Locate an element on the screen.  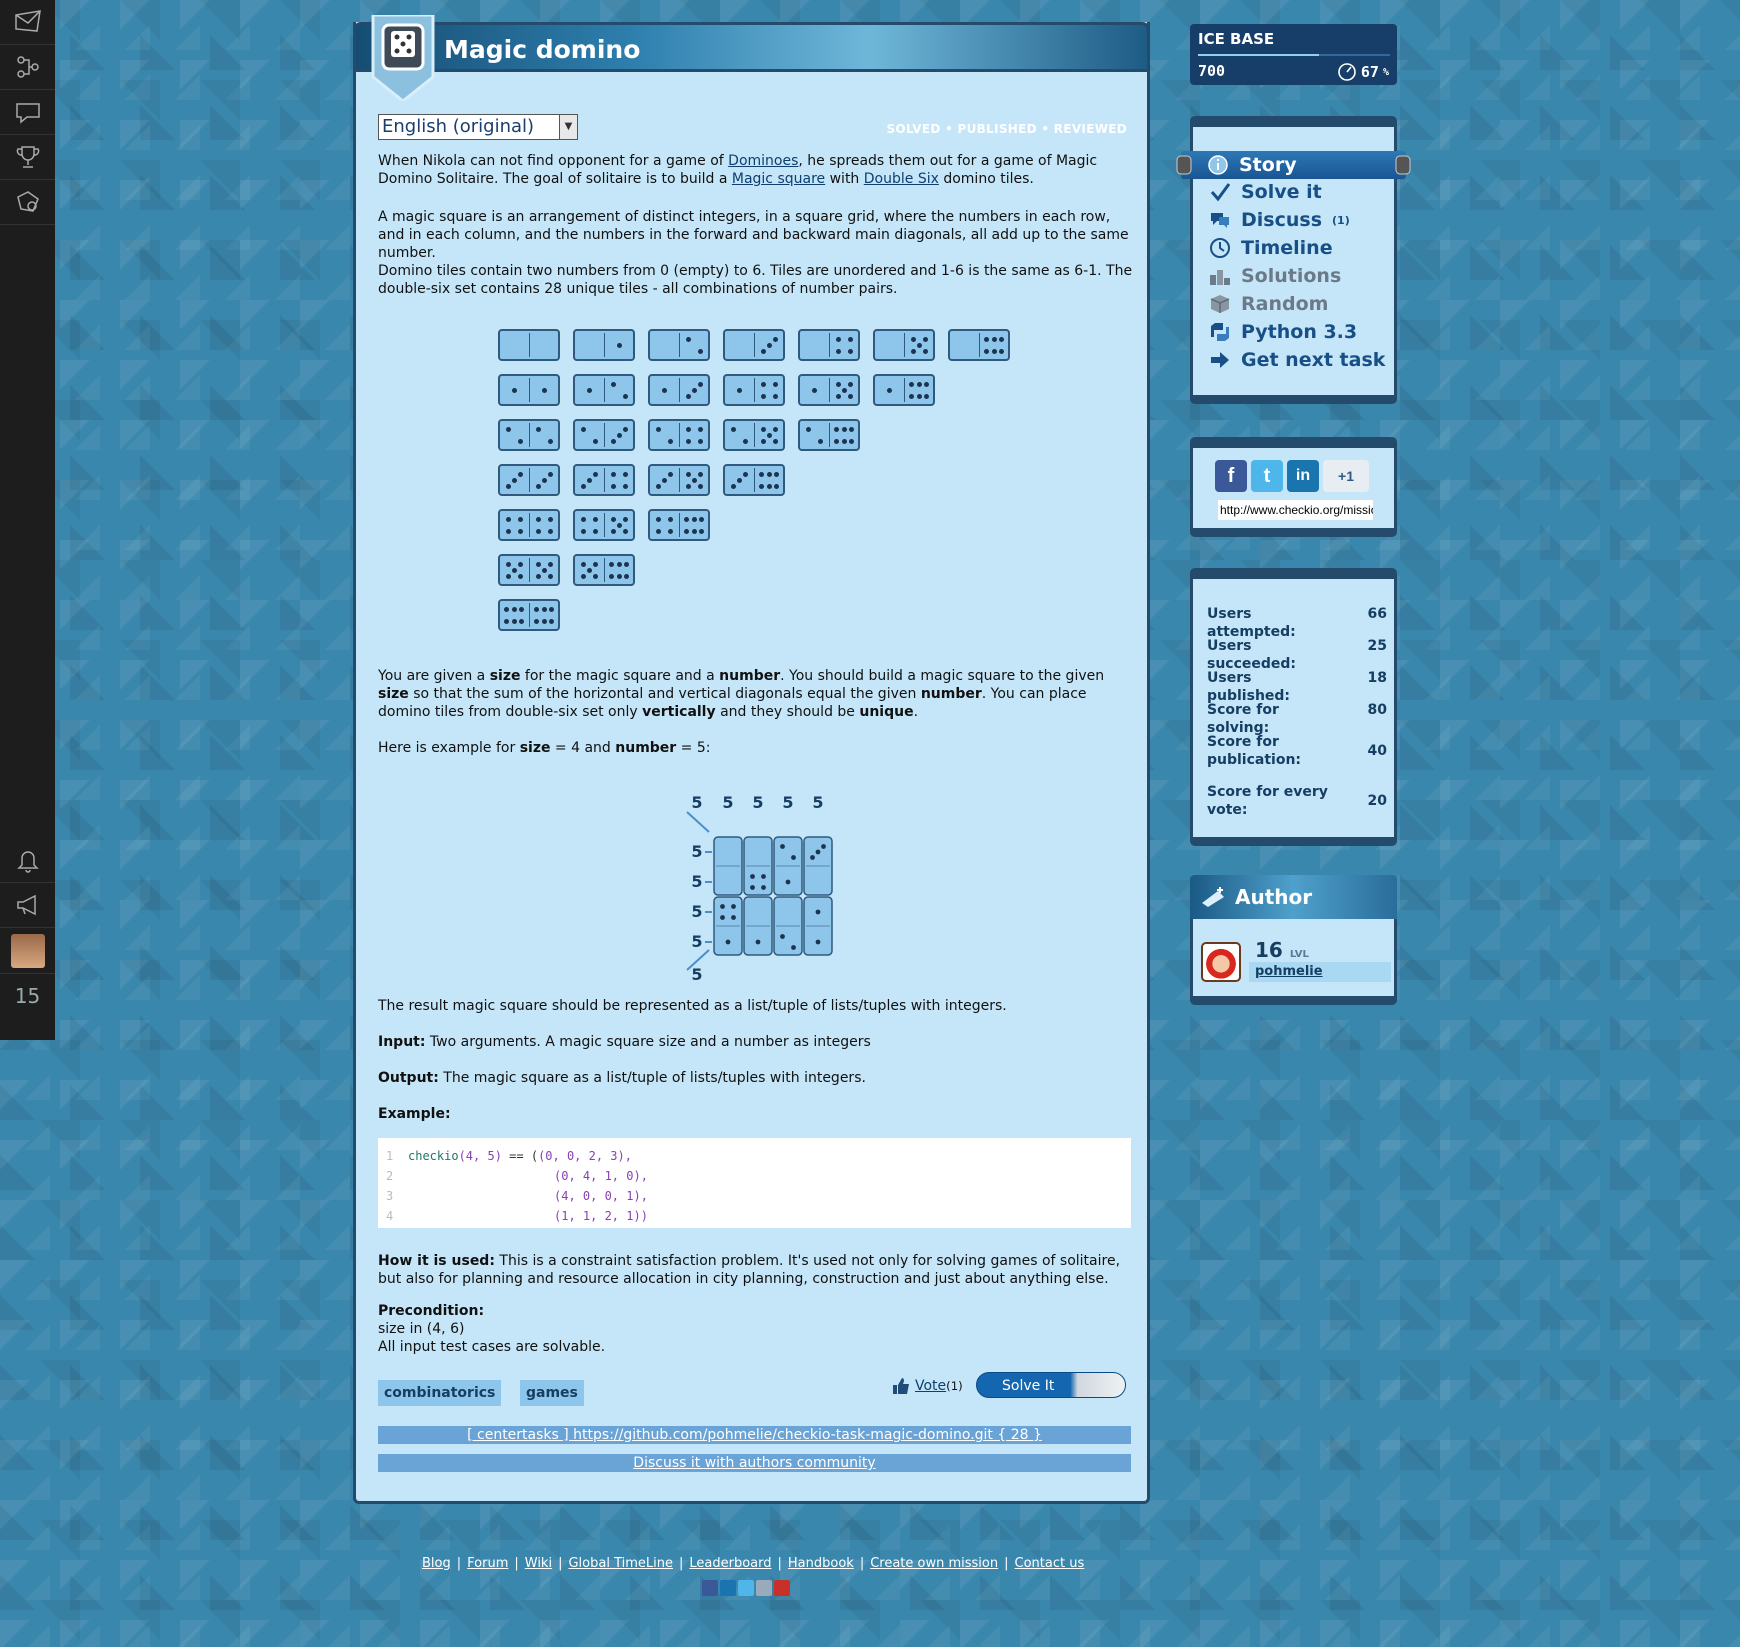
intro-text: with is located at coordinates (844, 179).